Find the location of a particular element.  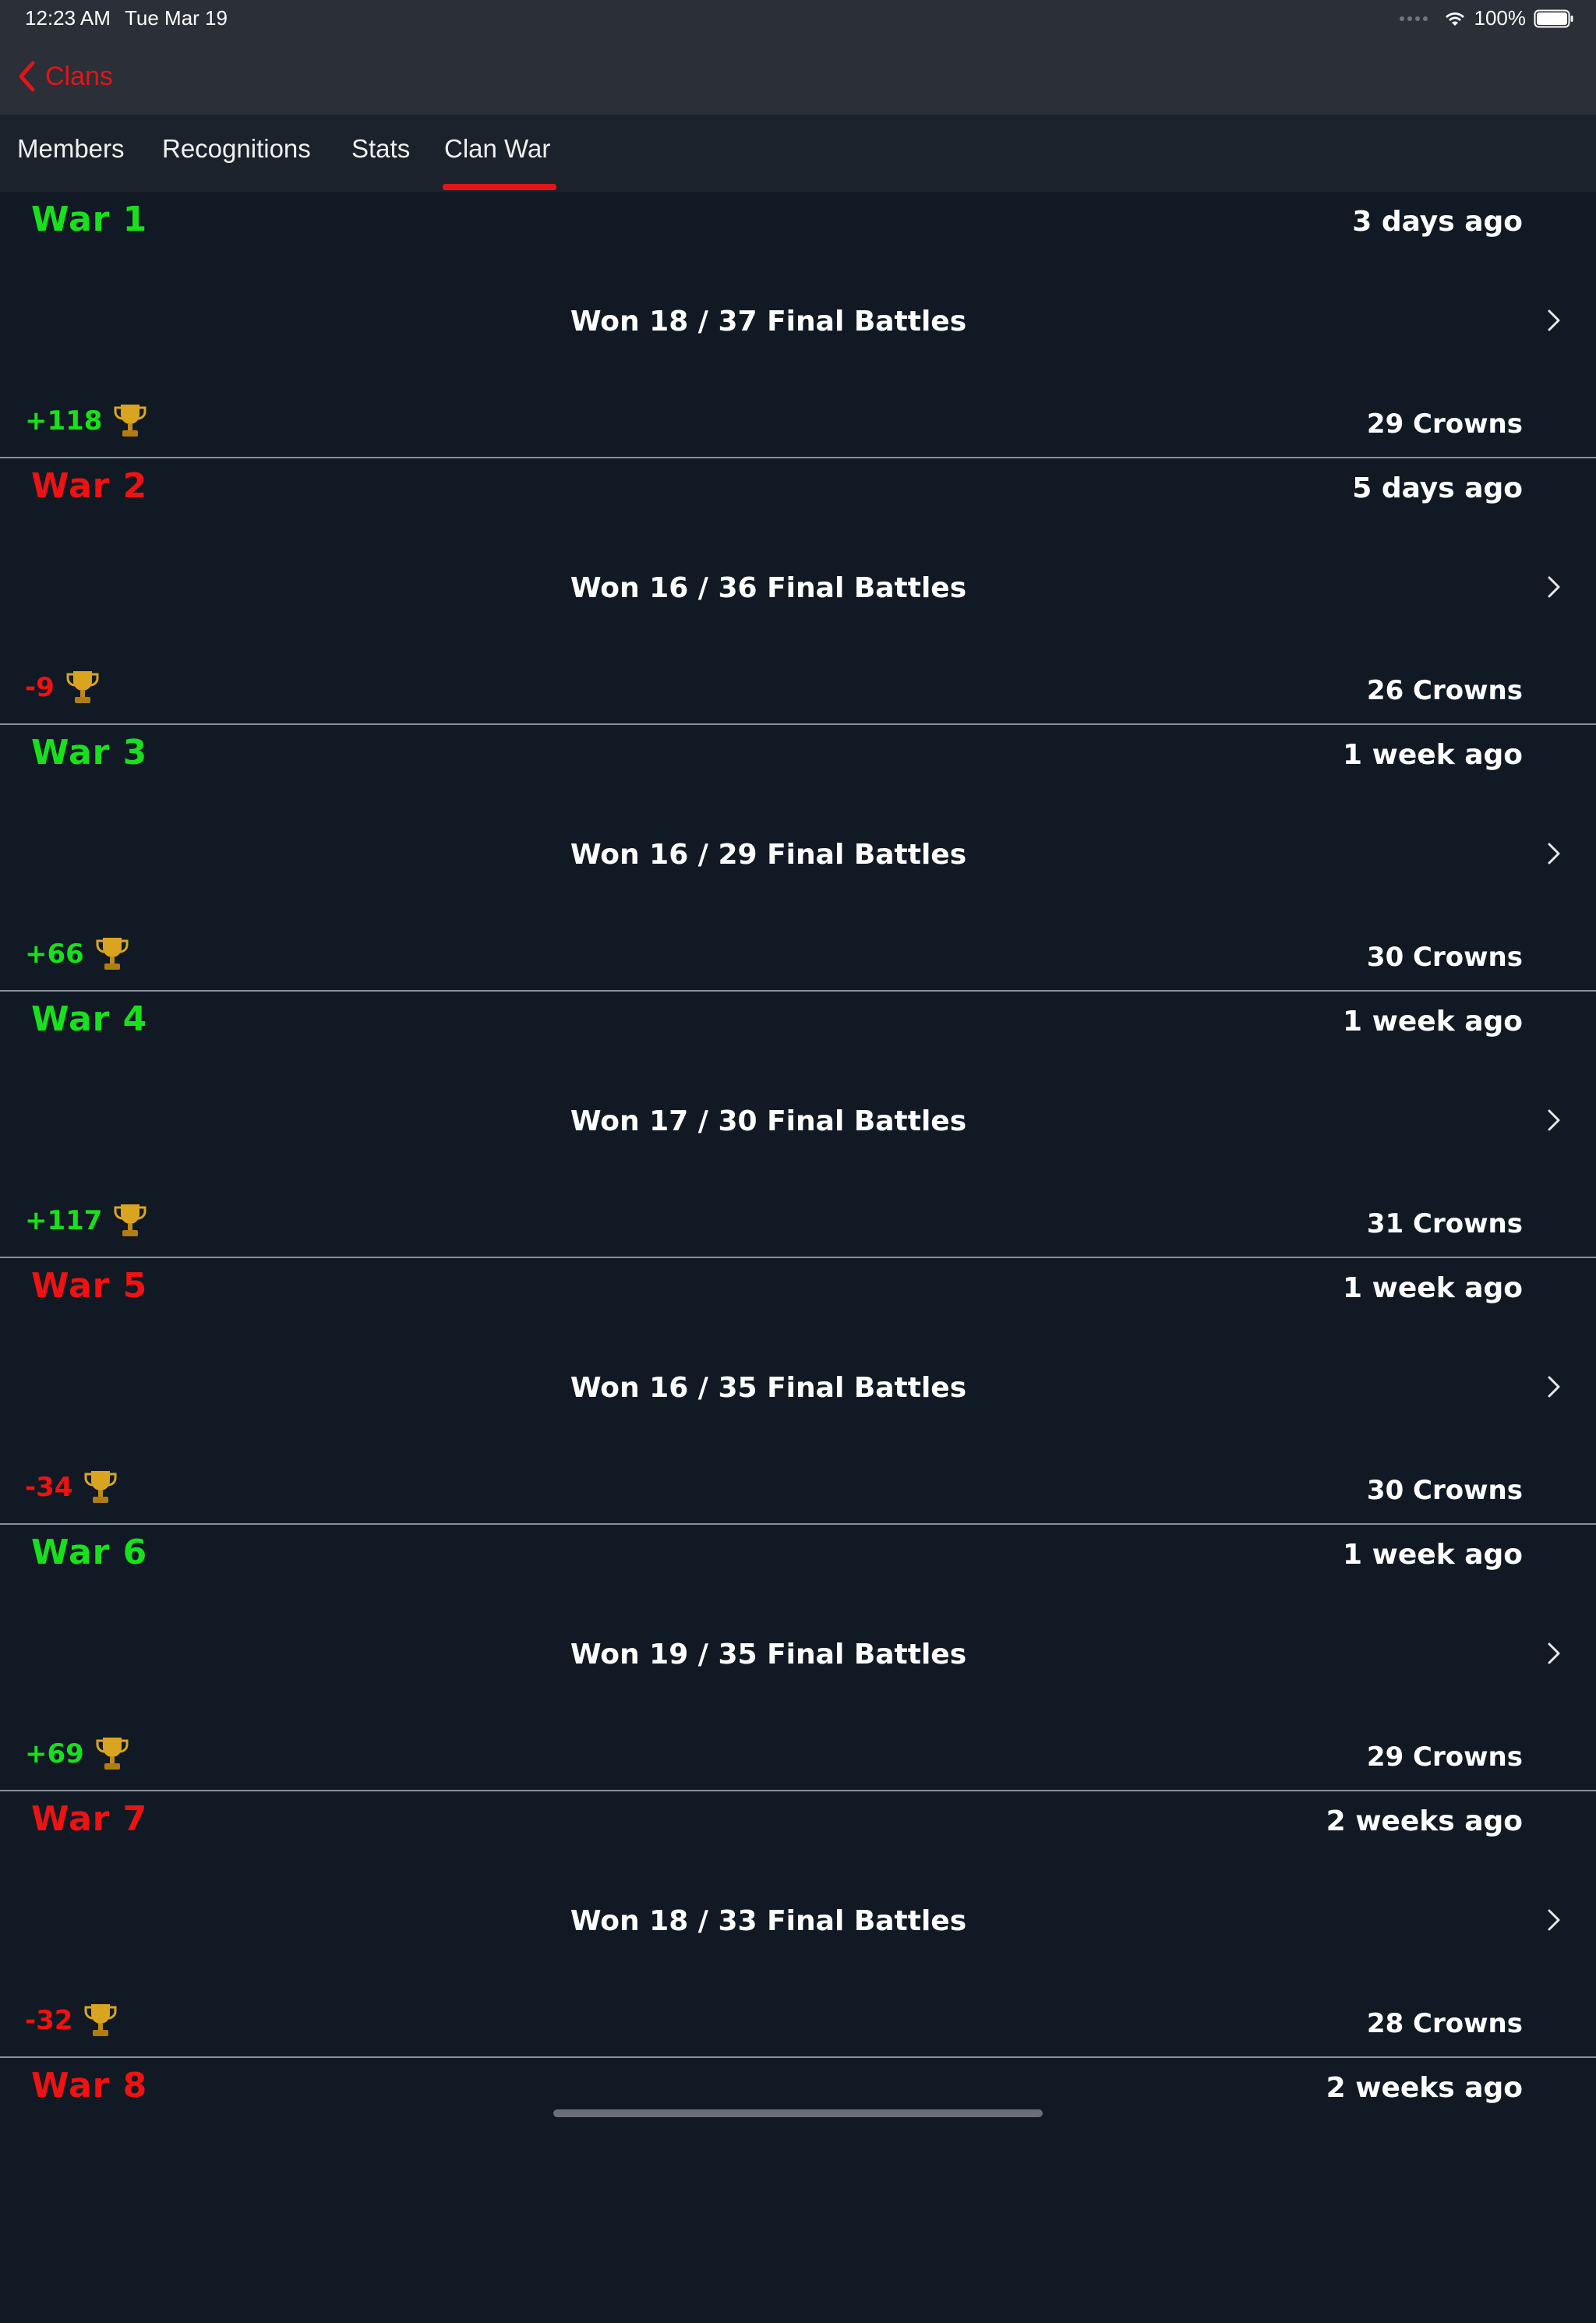

status-date: Tue Mar 19 is located at coordinates (176, 18).